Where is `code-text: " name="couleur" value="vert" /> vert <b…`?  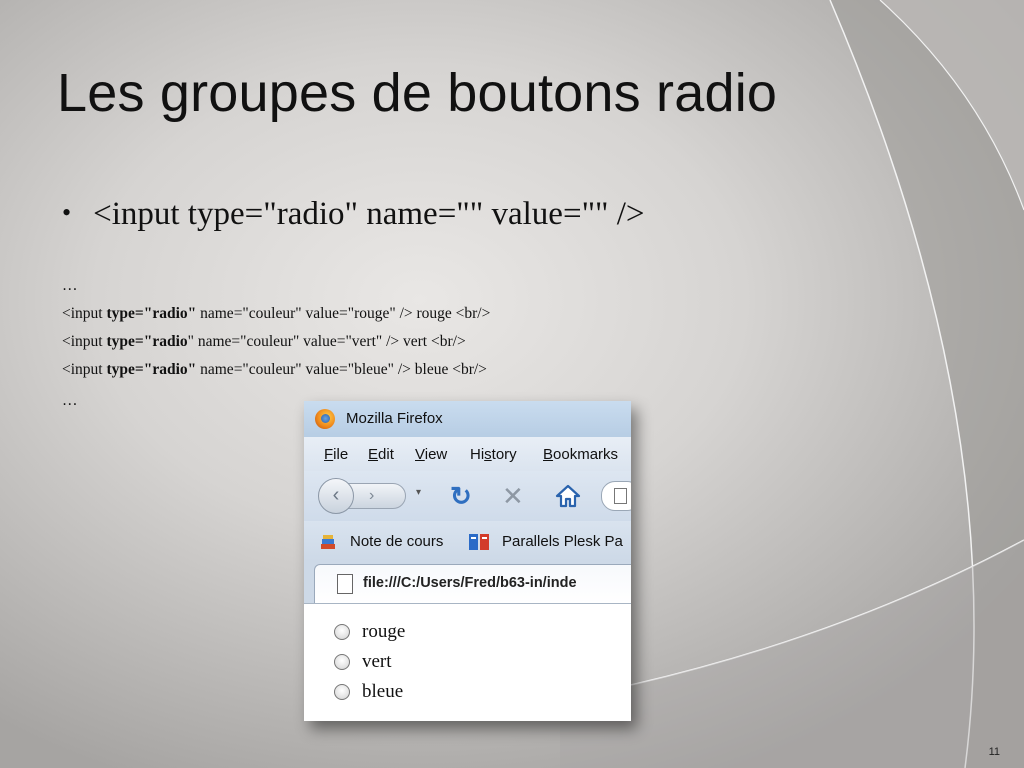
code-text: " name="couleur" value="vert" /> vert <b… is located at coordinates (326, 341).